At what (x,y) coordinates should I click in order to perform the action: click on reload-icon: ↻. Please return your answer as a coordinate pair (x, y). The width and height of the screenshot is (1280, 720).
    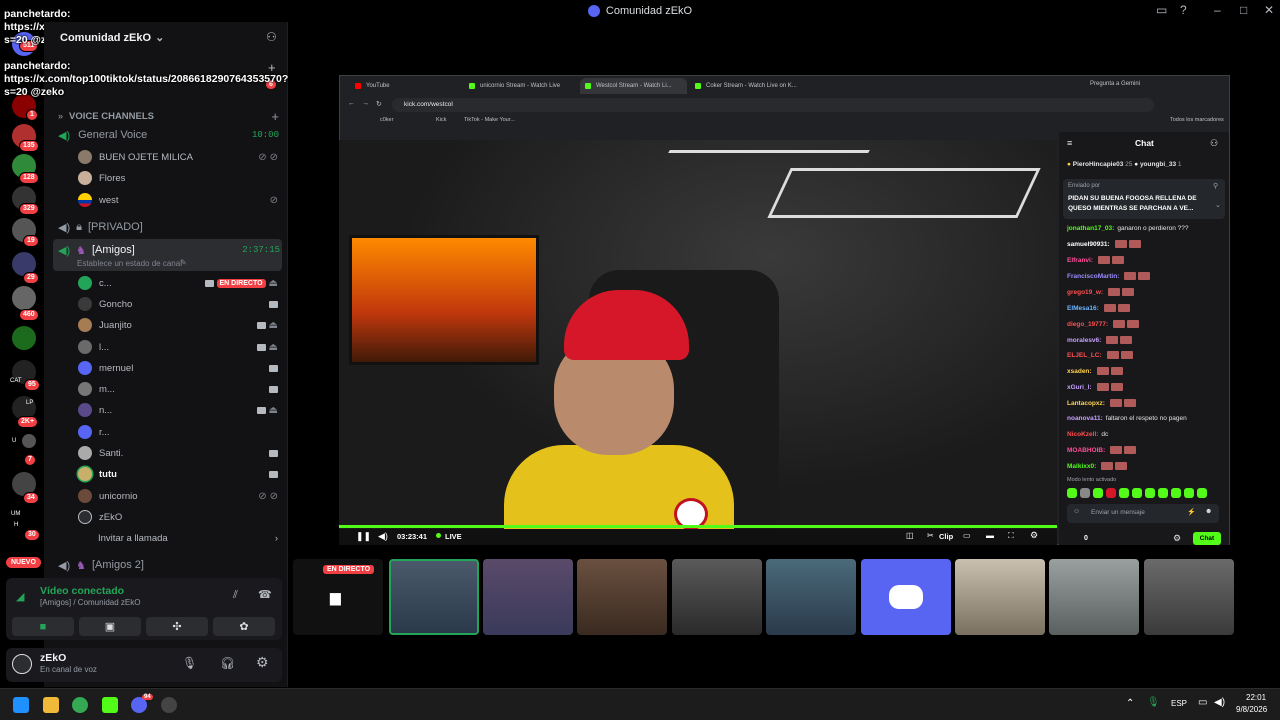
    Looking at the image, I should click on (379, 104).